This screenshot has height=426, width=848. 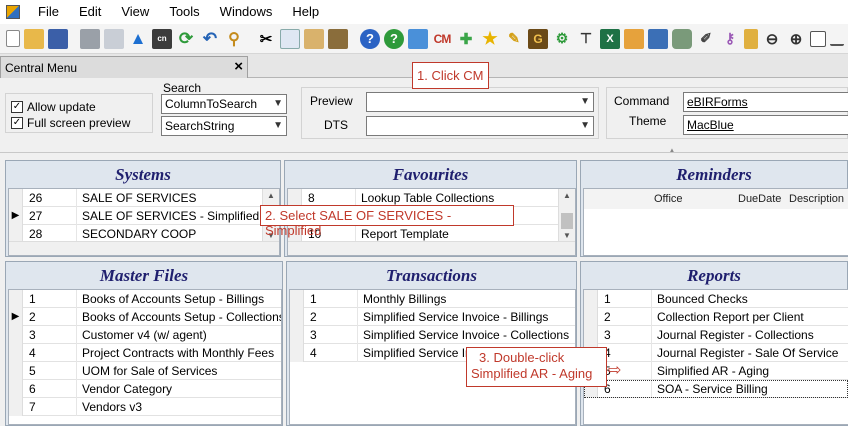 What do you see at coordinates (48, 12) in the screenshot?
I see `menu-file: File` at bounding box center [48, 12].